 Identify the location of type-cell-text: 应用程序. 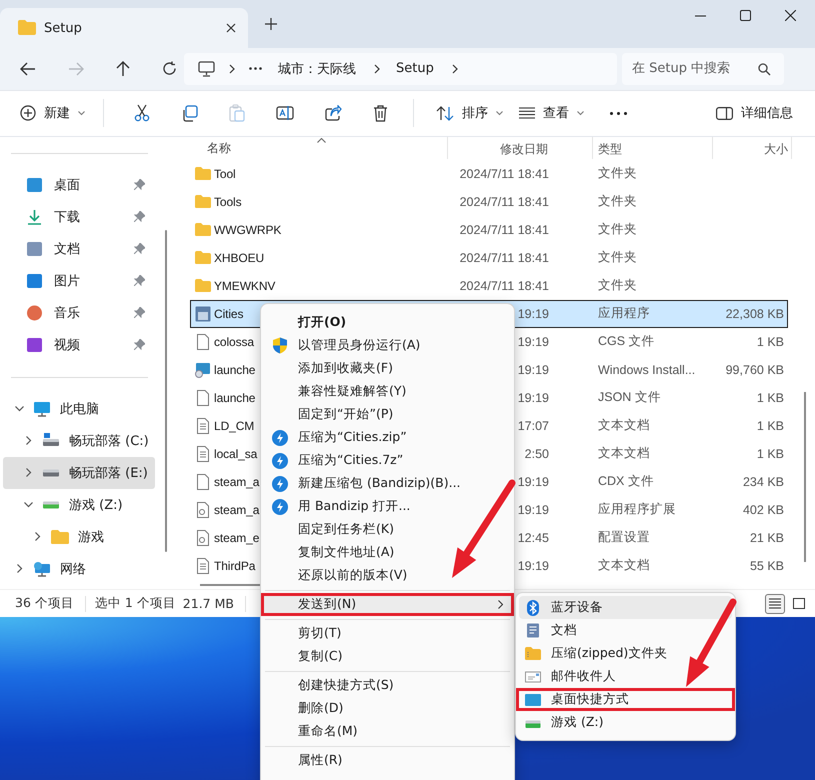
(624, 313).